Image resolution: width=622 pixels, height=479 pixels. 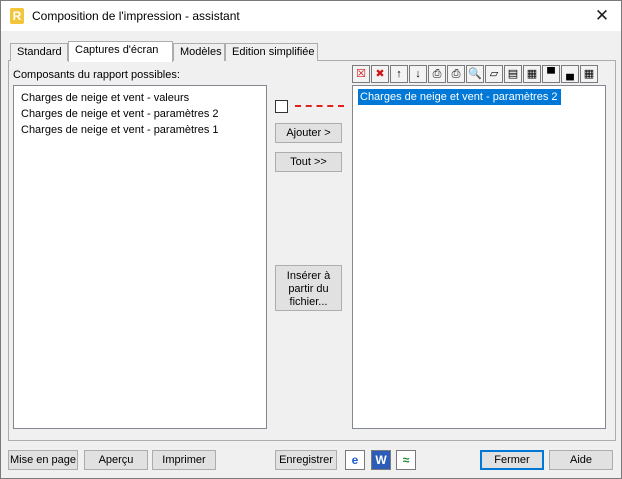 I want to click on available-components-label: Composants du rapport possibles:, so click(x=96, y=75).